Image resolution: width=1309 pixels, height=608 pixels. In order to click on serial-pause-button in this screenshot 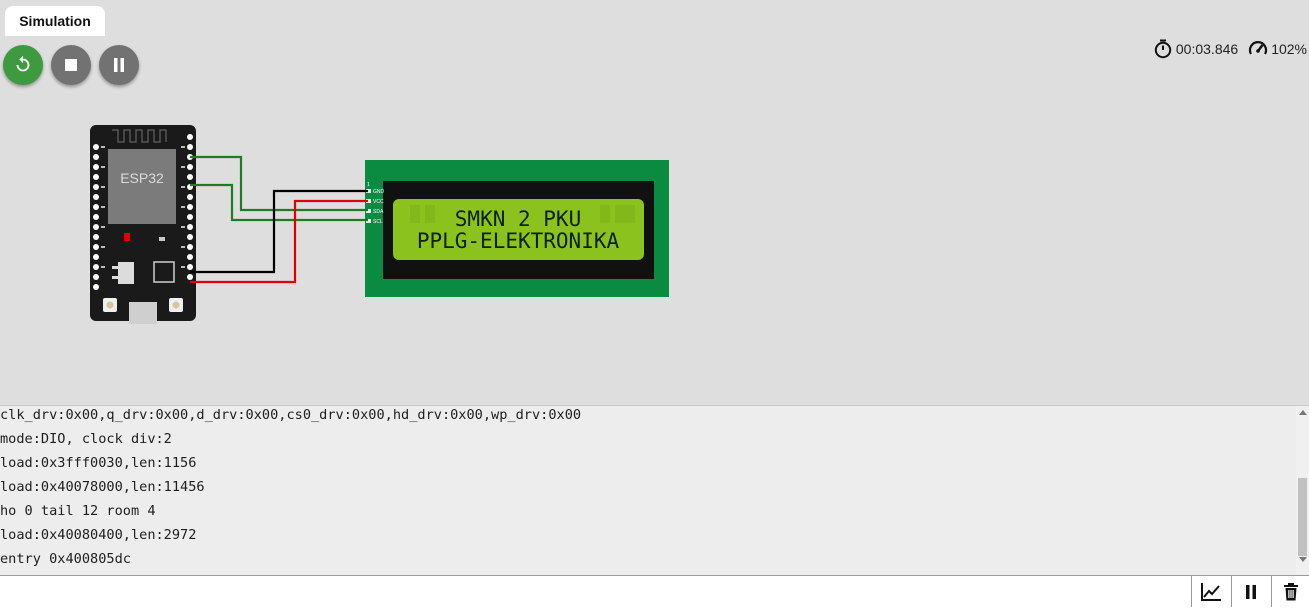, I will do `click(1250, 591)`.